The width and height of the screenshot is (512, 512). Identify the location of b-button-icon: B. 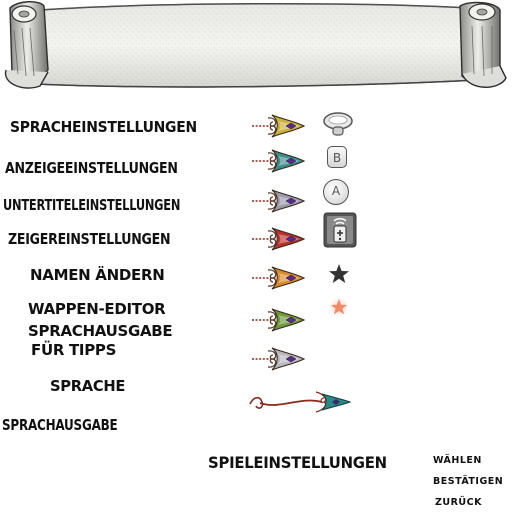
(337, 157).